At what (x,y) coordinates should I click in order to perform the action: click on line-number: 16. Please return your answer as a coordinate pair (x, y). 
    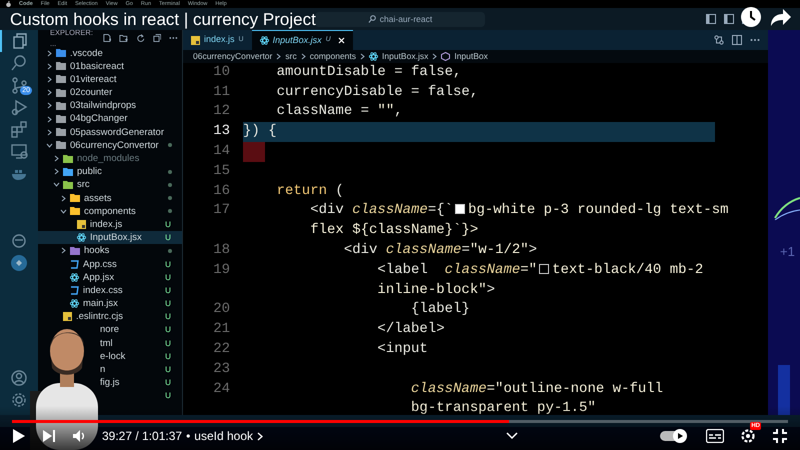
    Looking at the image, I should click on (221, 191).